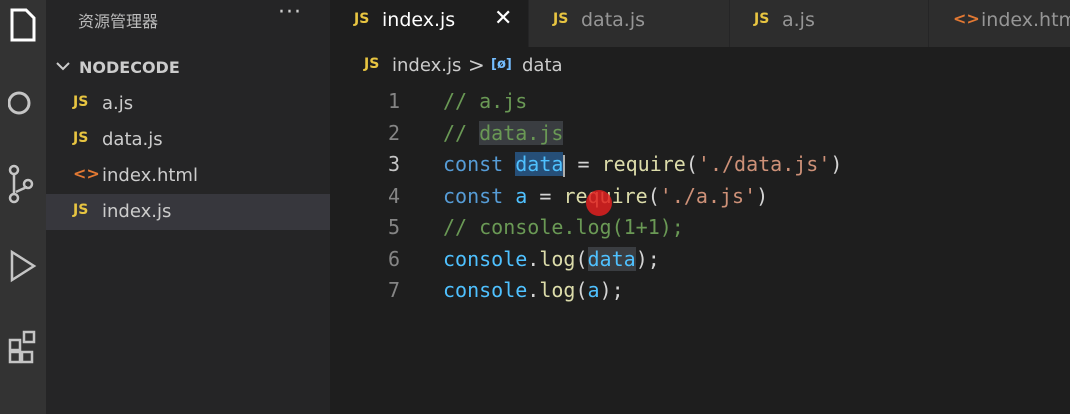 This screenshot has height=414, width=1070. Describe the element at coordinates (118, 21) in the screenshot. I see `explorer-title: 资源管理器` at that location.